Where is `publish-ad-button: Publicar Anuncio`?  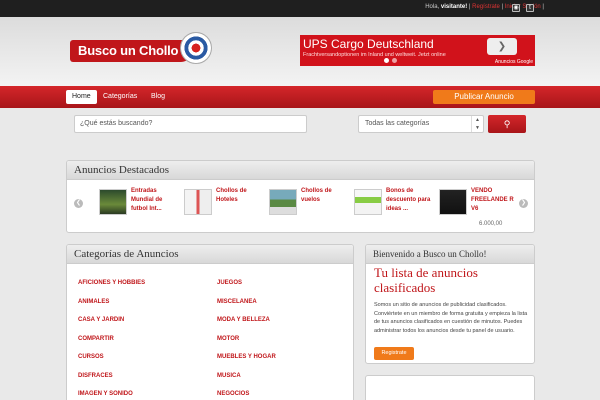
publish-ad-button: Publicar Anuncio is located at coordinates (484, 97).